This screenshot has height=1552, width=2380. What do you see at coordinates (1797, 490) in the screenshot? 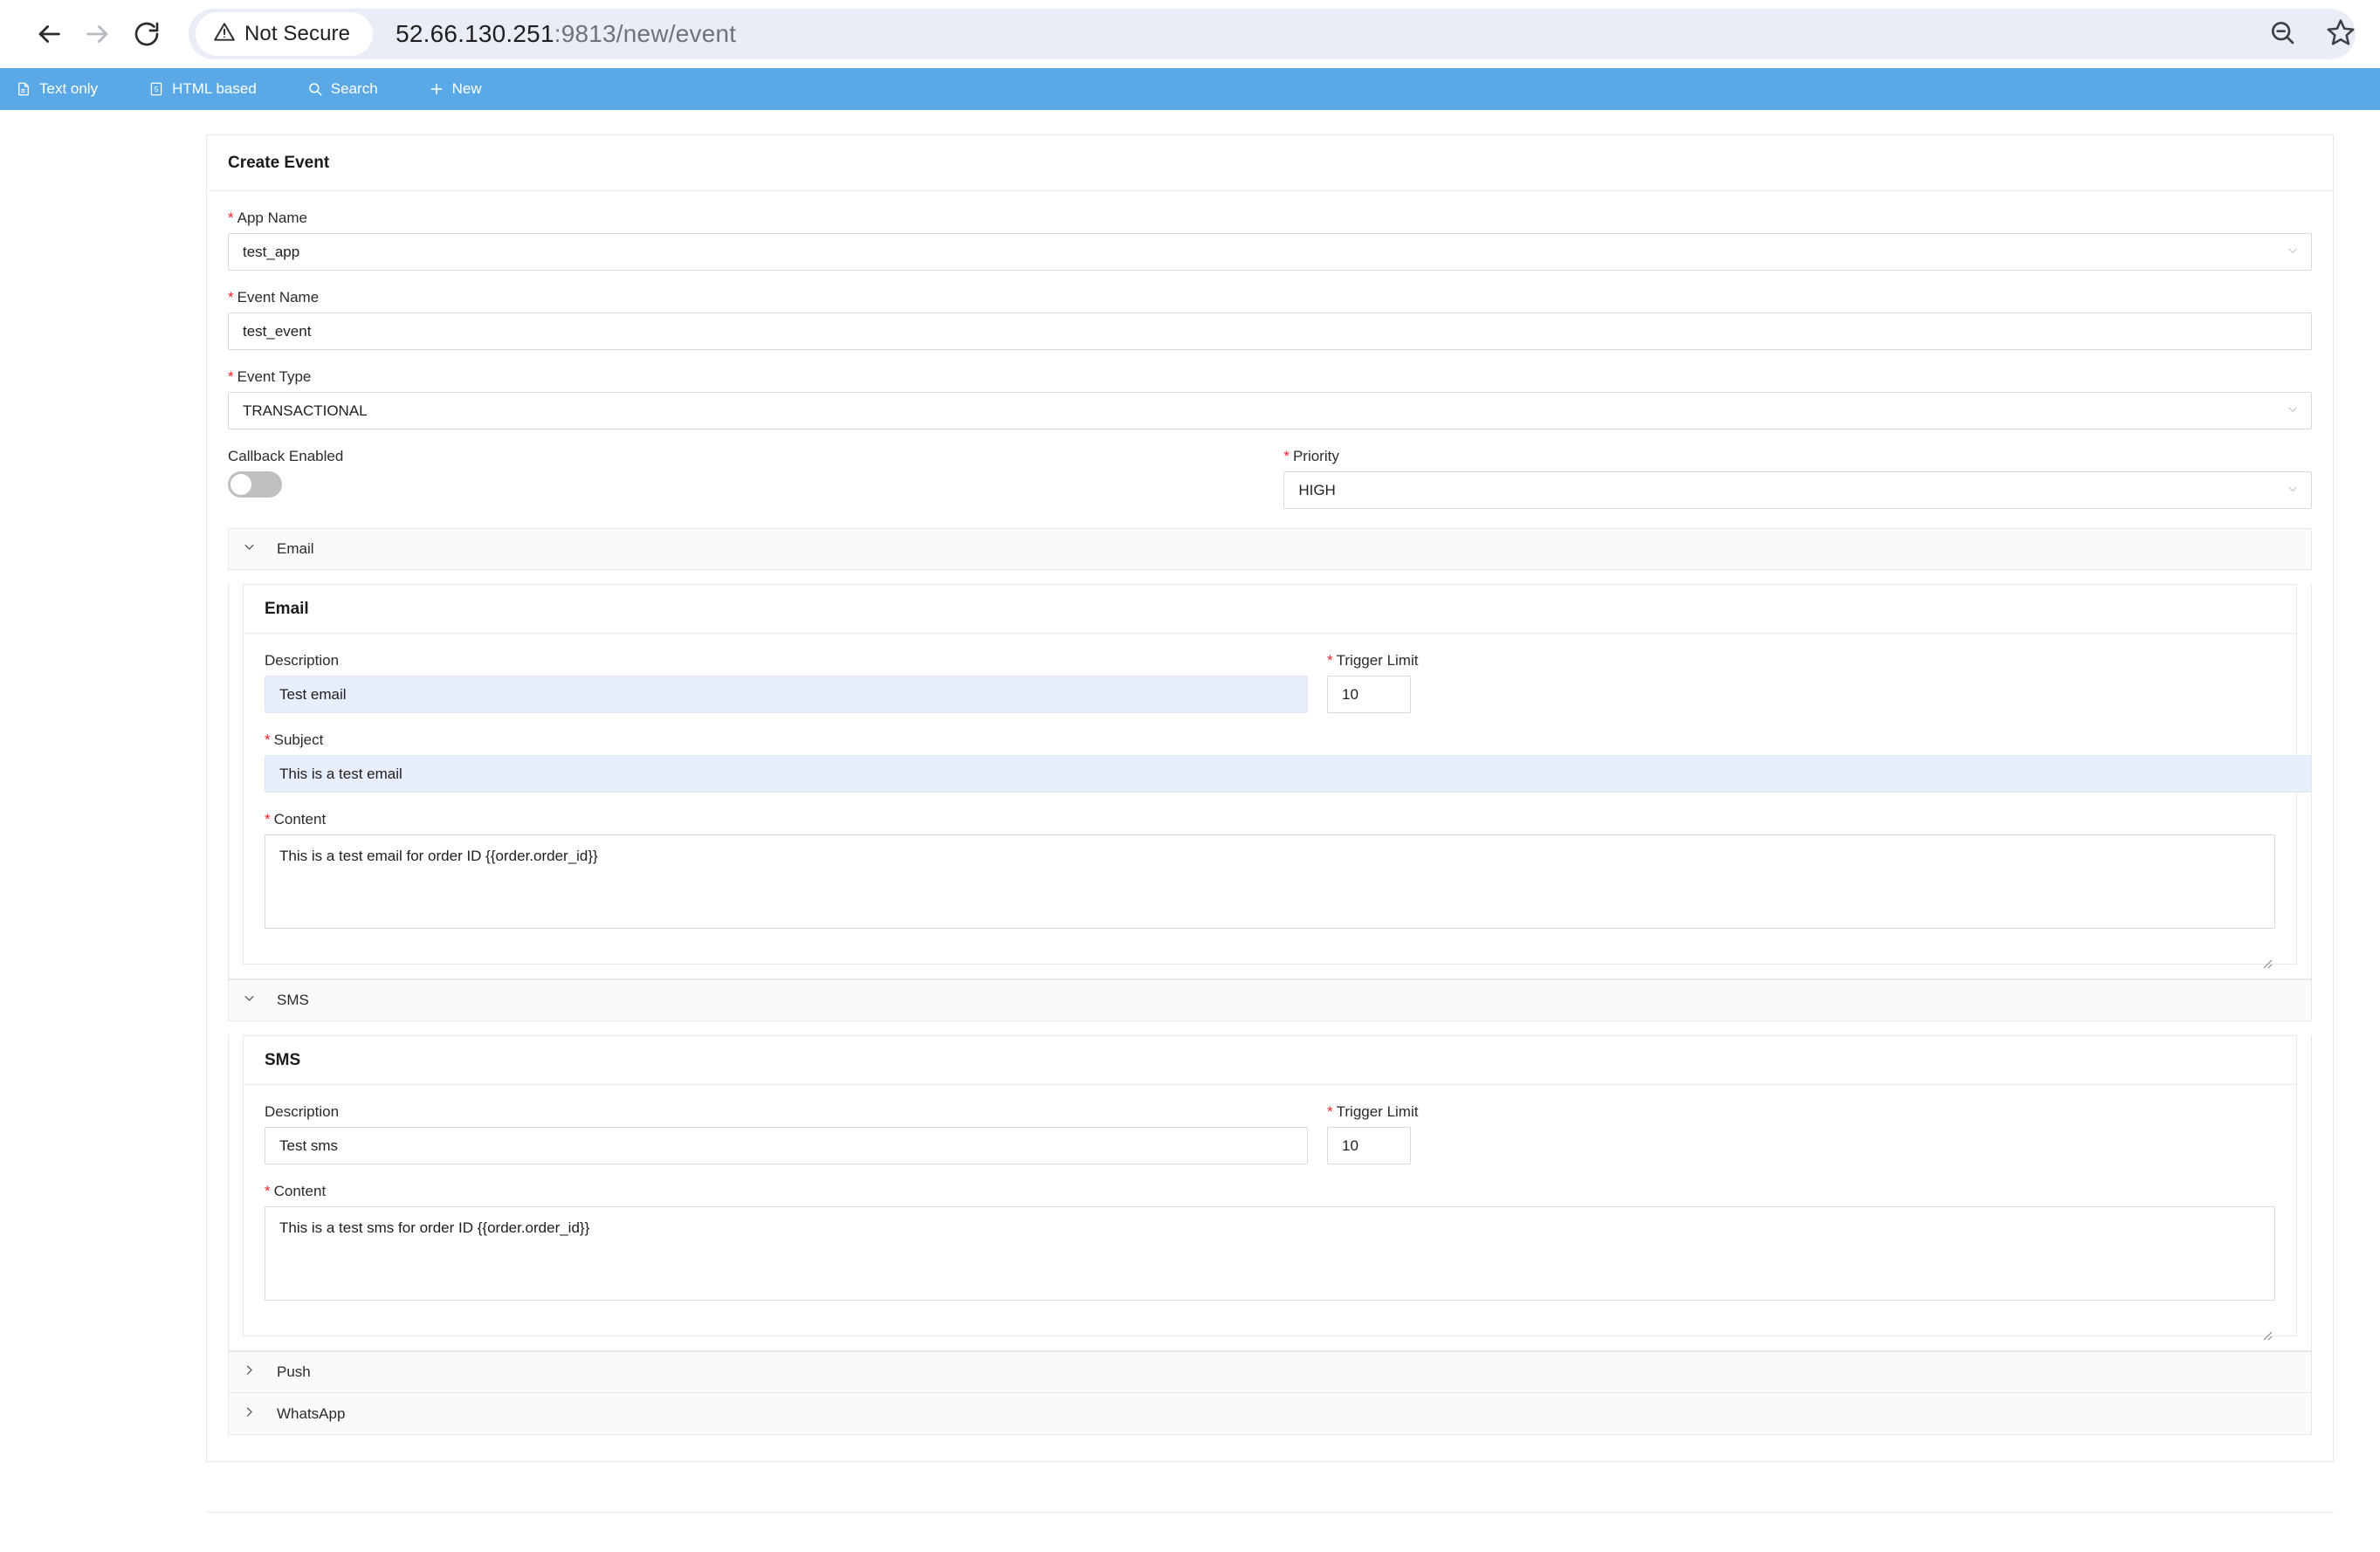
I see `priority-select: HIGH` at bounding box center [1797, 490].